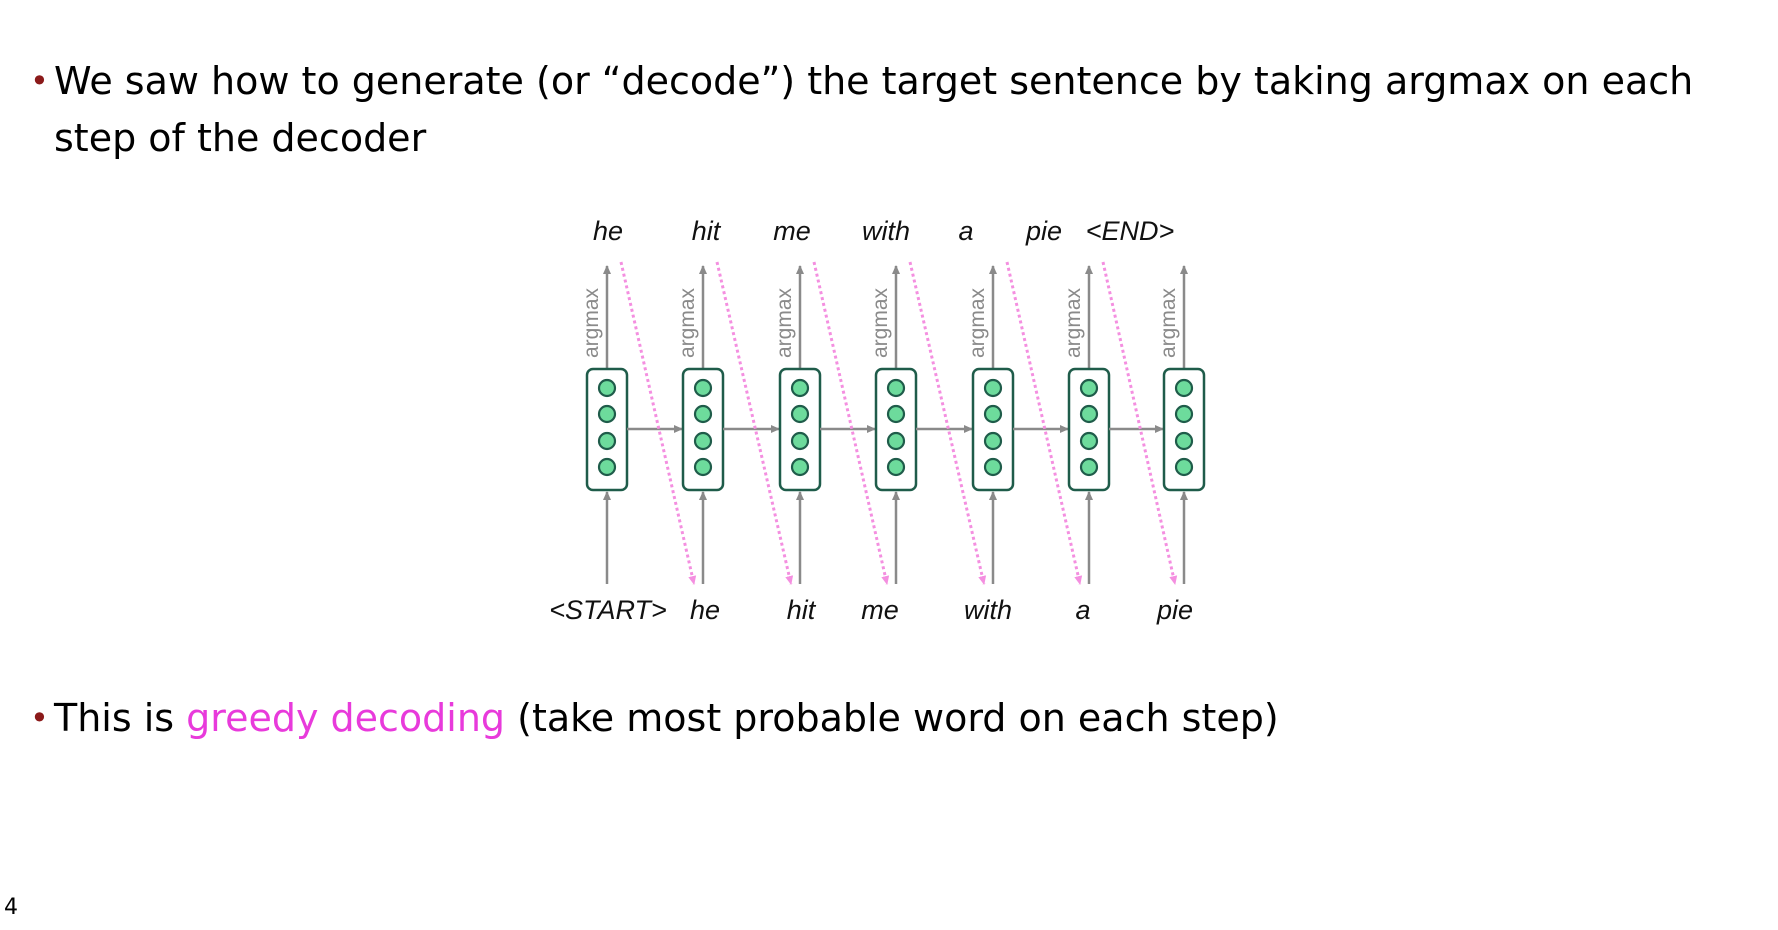  I want to click on output-word: <END>, so click(1130, 231).